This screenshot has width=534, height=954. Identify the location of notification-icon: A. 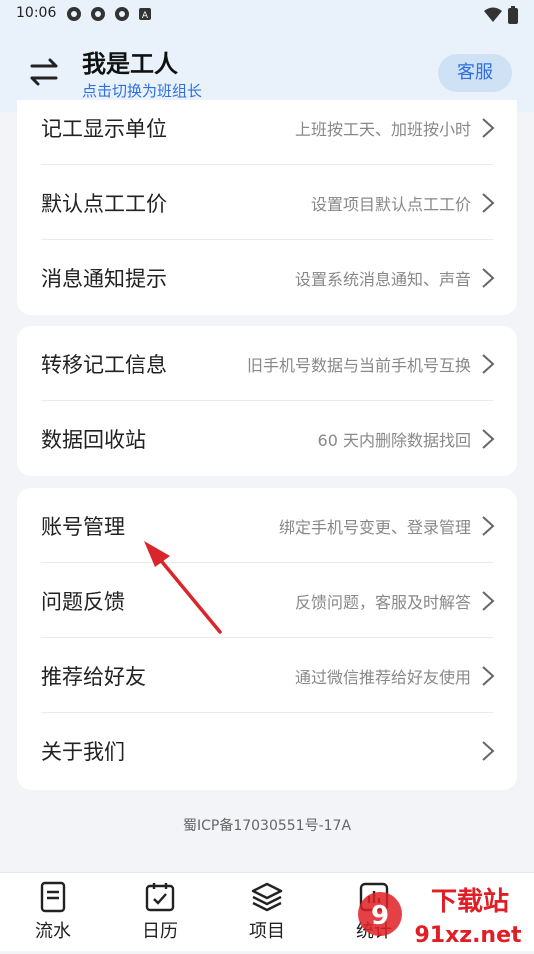
(146, 14).